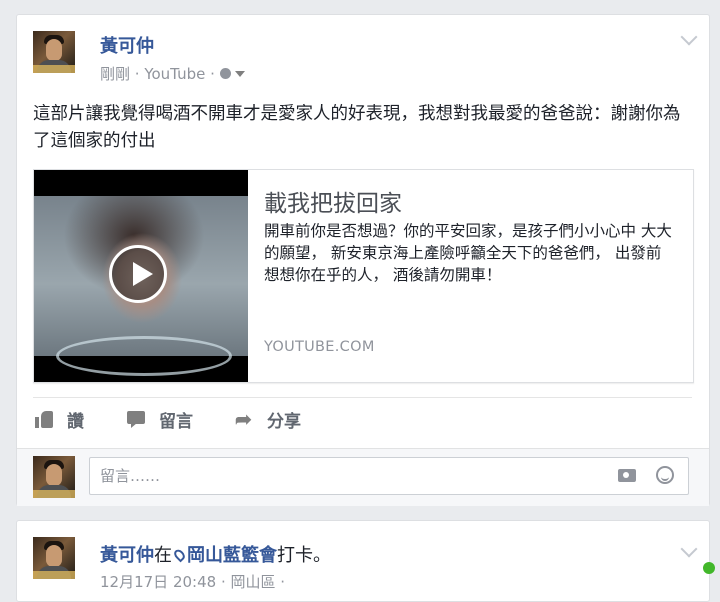 The image size is (720, 602). Describe the element at coordinates (362, 397) in the screenshot. I see `divider` at that location.